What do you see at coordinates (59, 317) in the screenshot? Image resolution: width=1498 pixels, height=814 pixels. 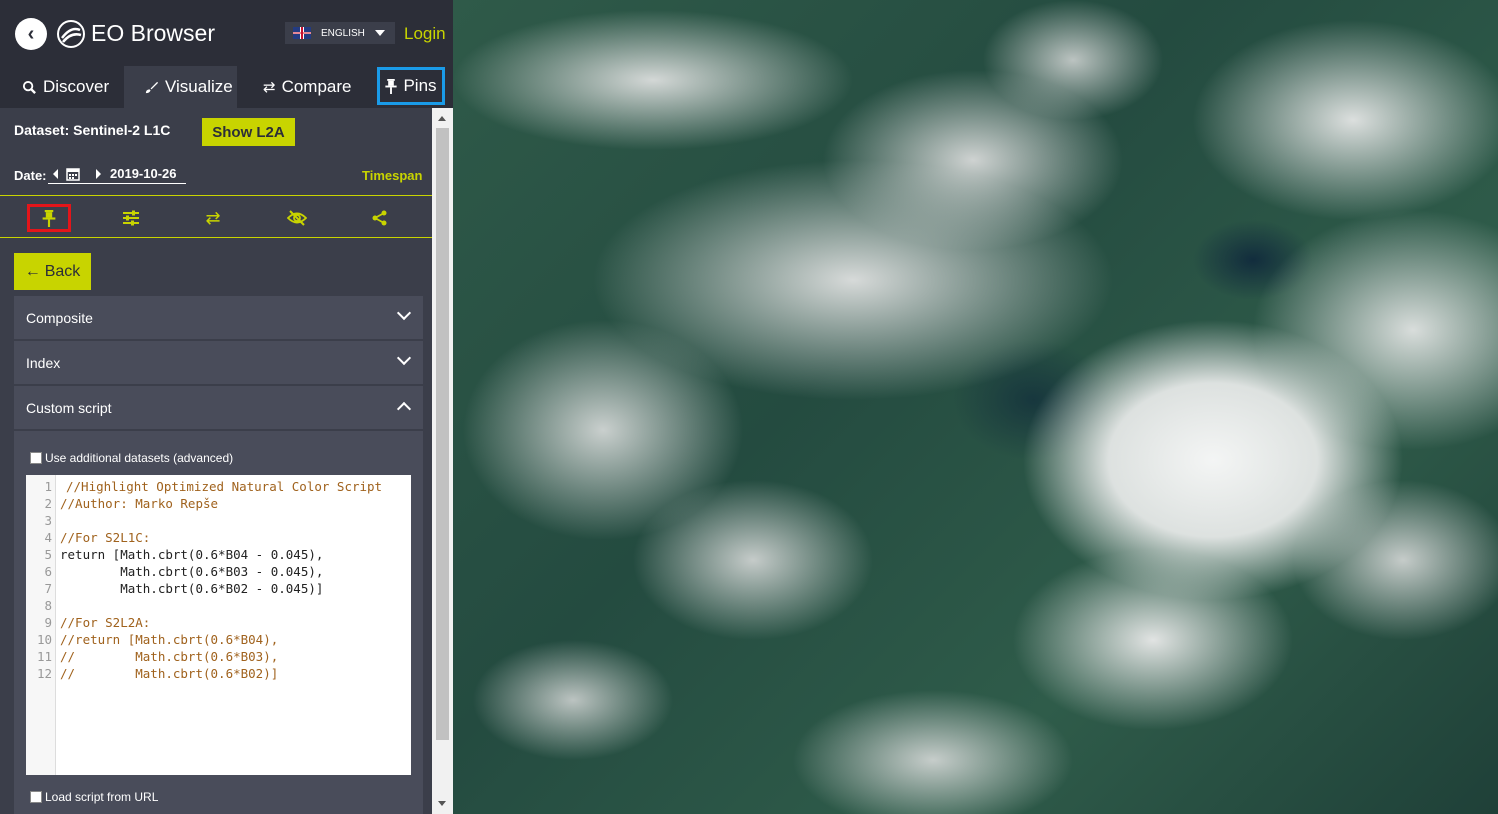 I see `accordion-composite-label: Composite` at bounding box center [59, 317].